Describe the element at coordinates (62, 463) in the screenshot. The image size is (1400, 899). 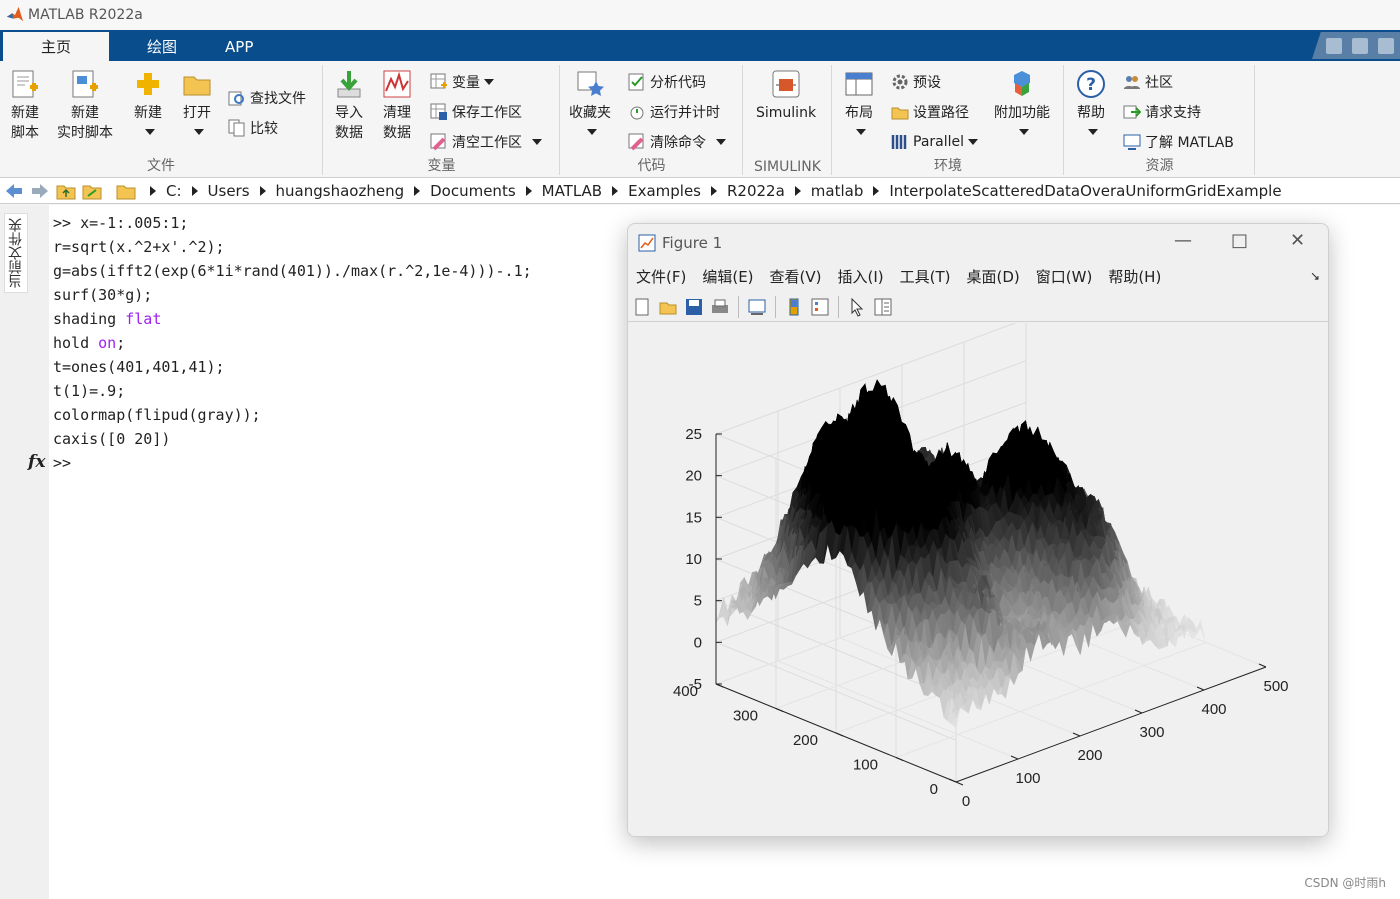
I see `command-prompt: >>` at that location.